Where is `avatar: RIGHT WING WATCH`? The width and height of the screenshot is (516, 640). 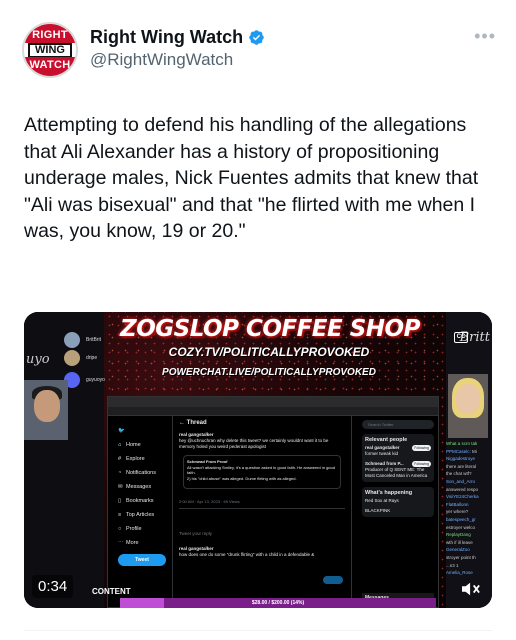
avatar: RIGHT WING WATCH is located at coordinates (50, 50).